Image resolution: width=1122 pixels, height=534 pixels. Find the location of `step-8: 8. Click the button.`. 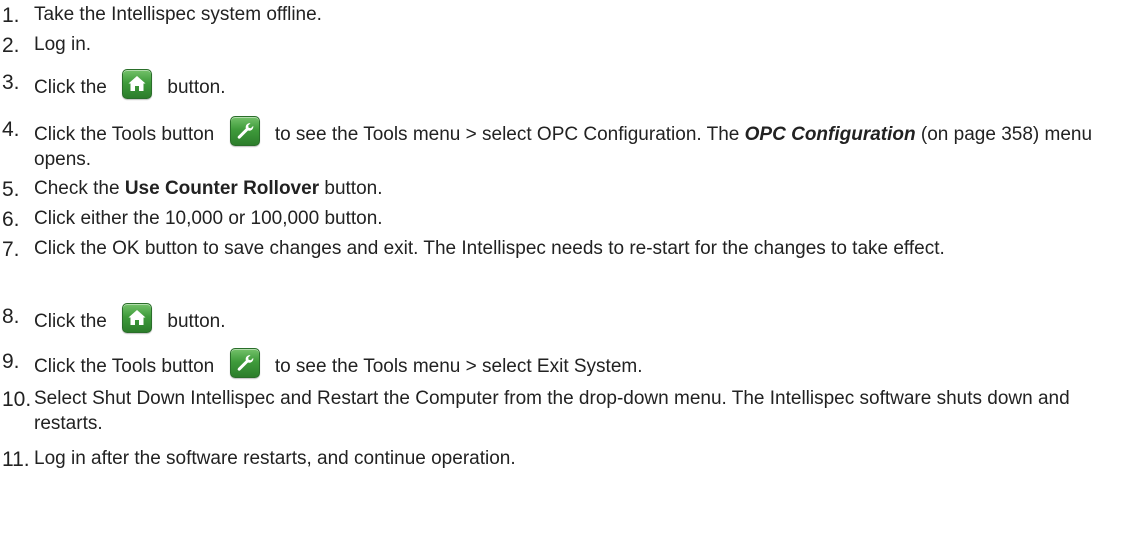

step-8: 8. Click the button. is located at coordinates (561, 318).